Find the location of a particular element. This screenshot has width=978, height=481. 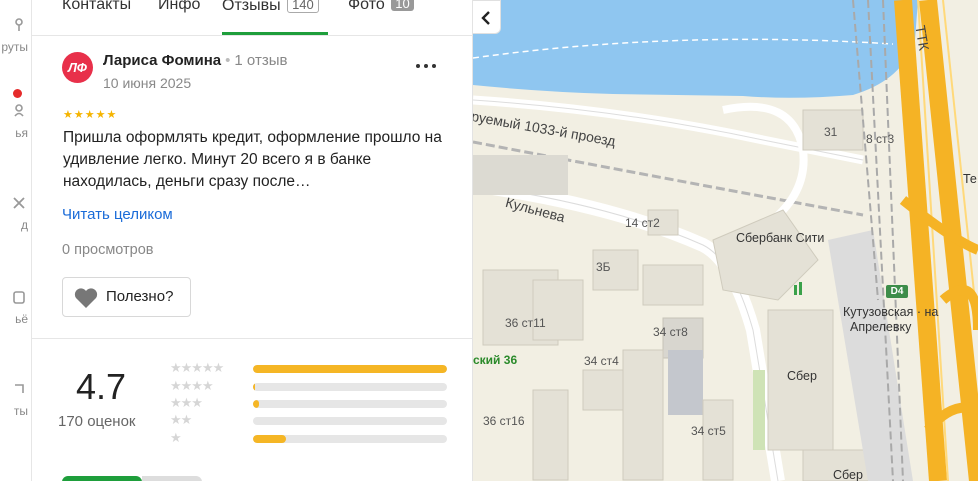

useful-label: Полезно? is located at coordinates (140, 296).